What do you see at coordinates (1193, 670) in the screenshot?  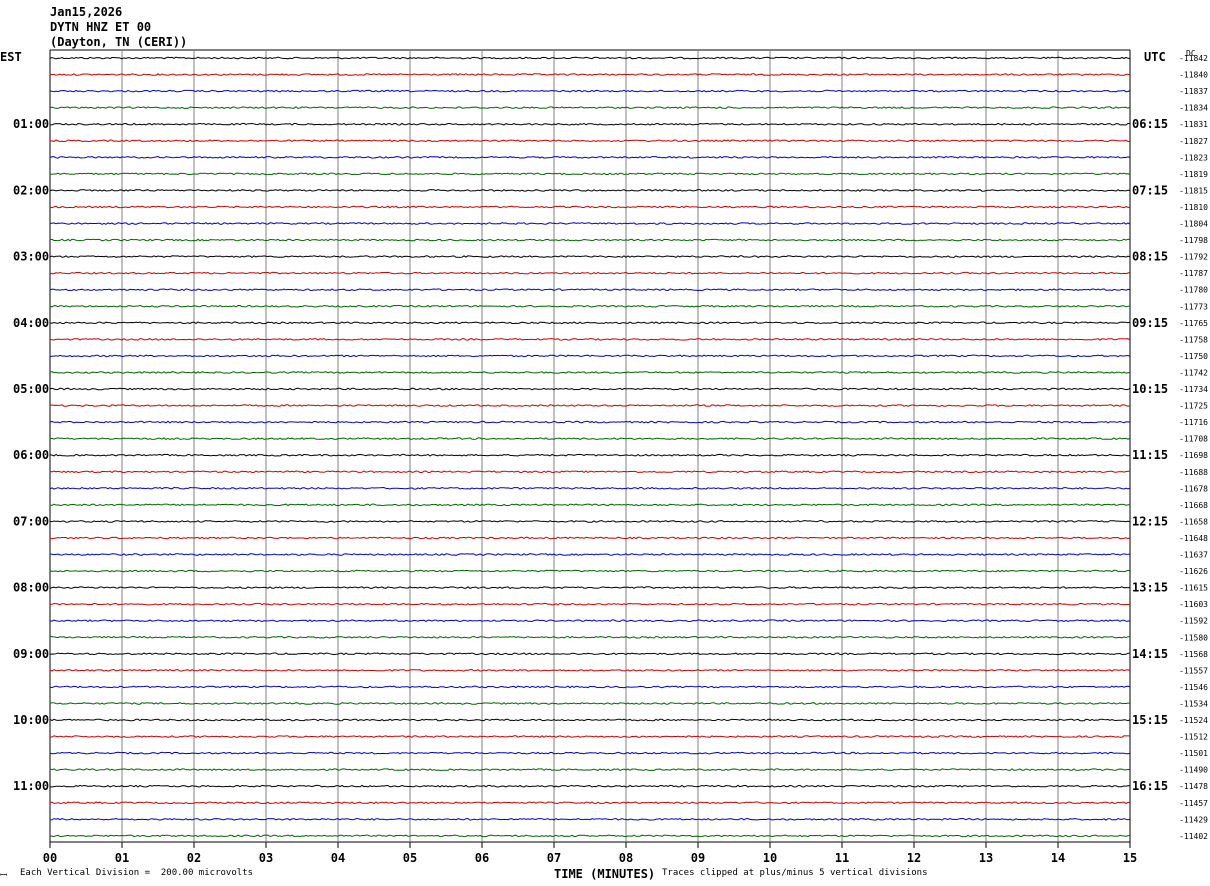 I see `dc-offset-label: -11557` at bounding box center [1193, 670].